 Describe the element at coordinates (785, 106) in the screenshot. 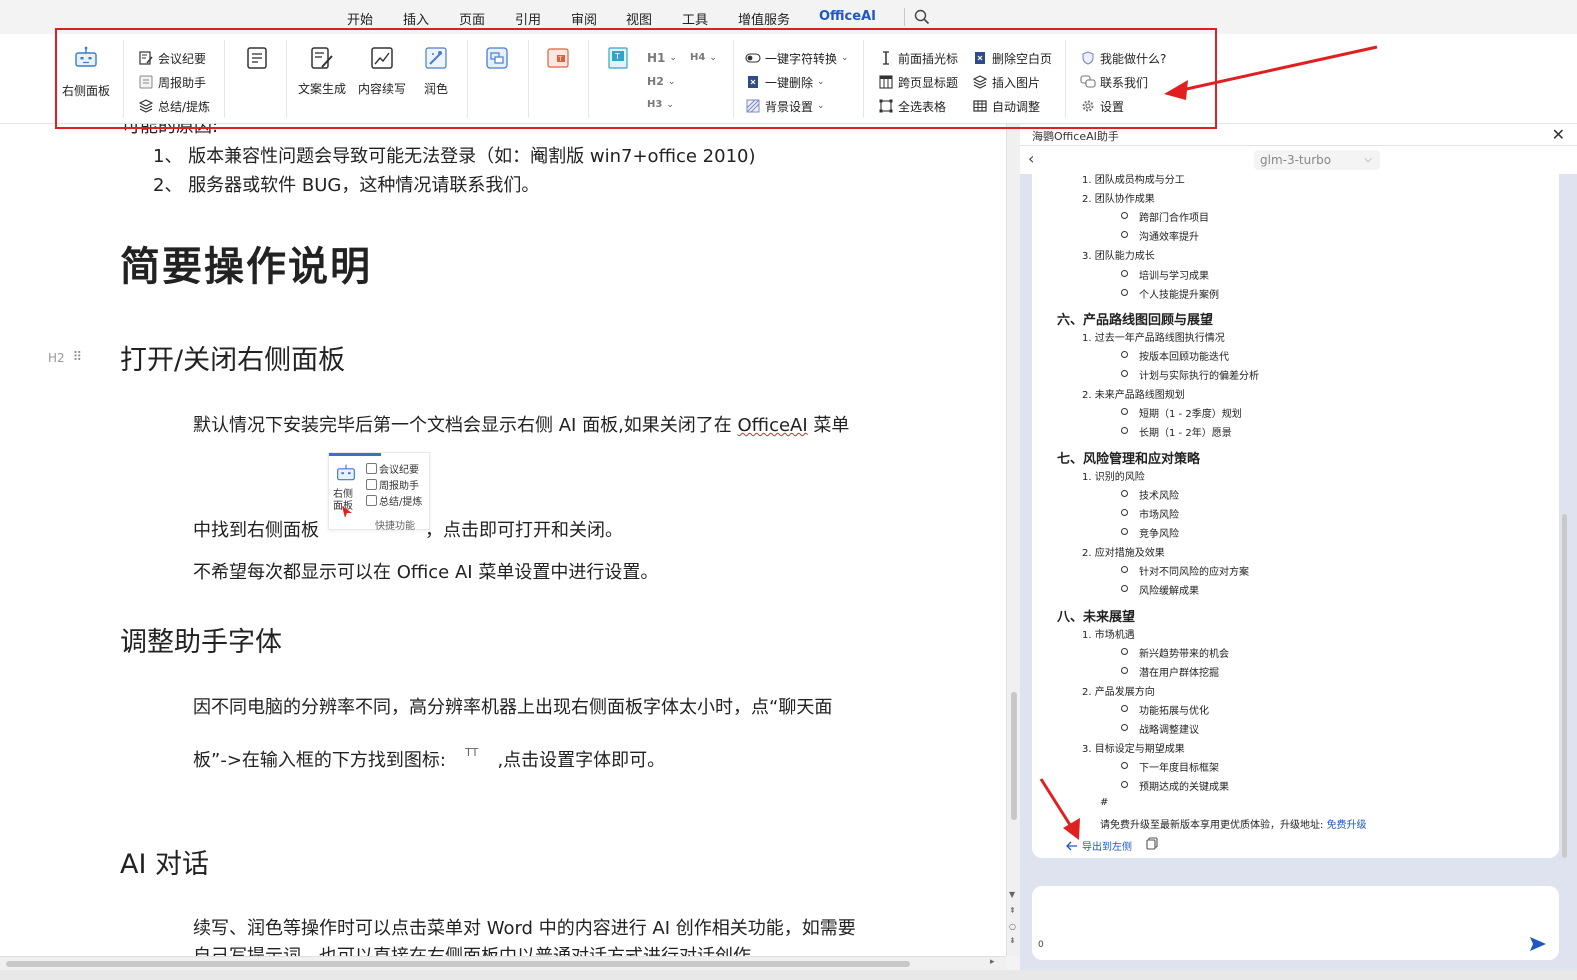

I see `background-settings-button: 背景设置 ⌄` at that location.